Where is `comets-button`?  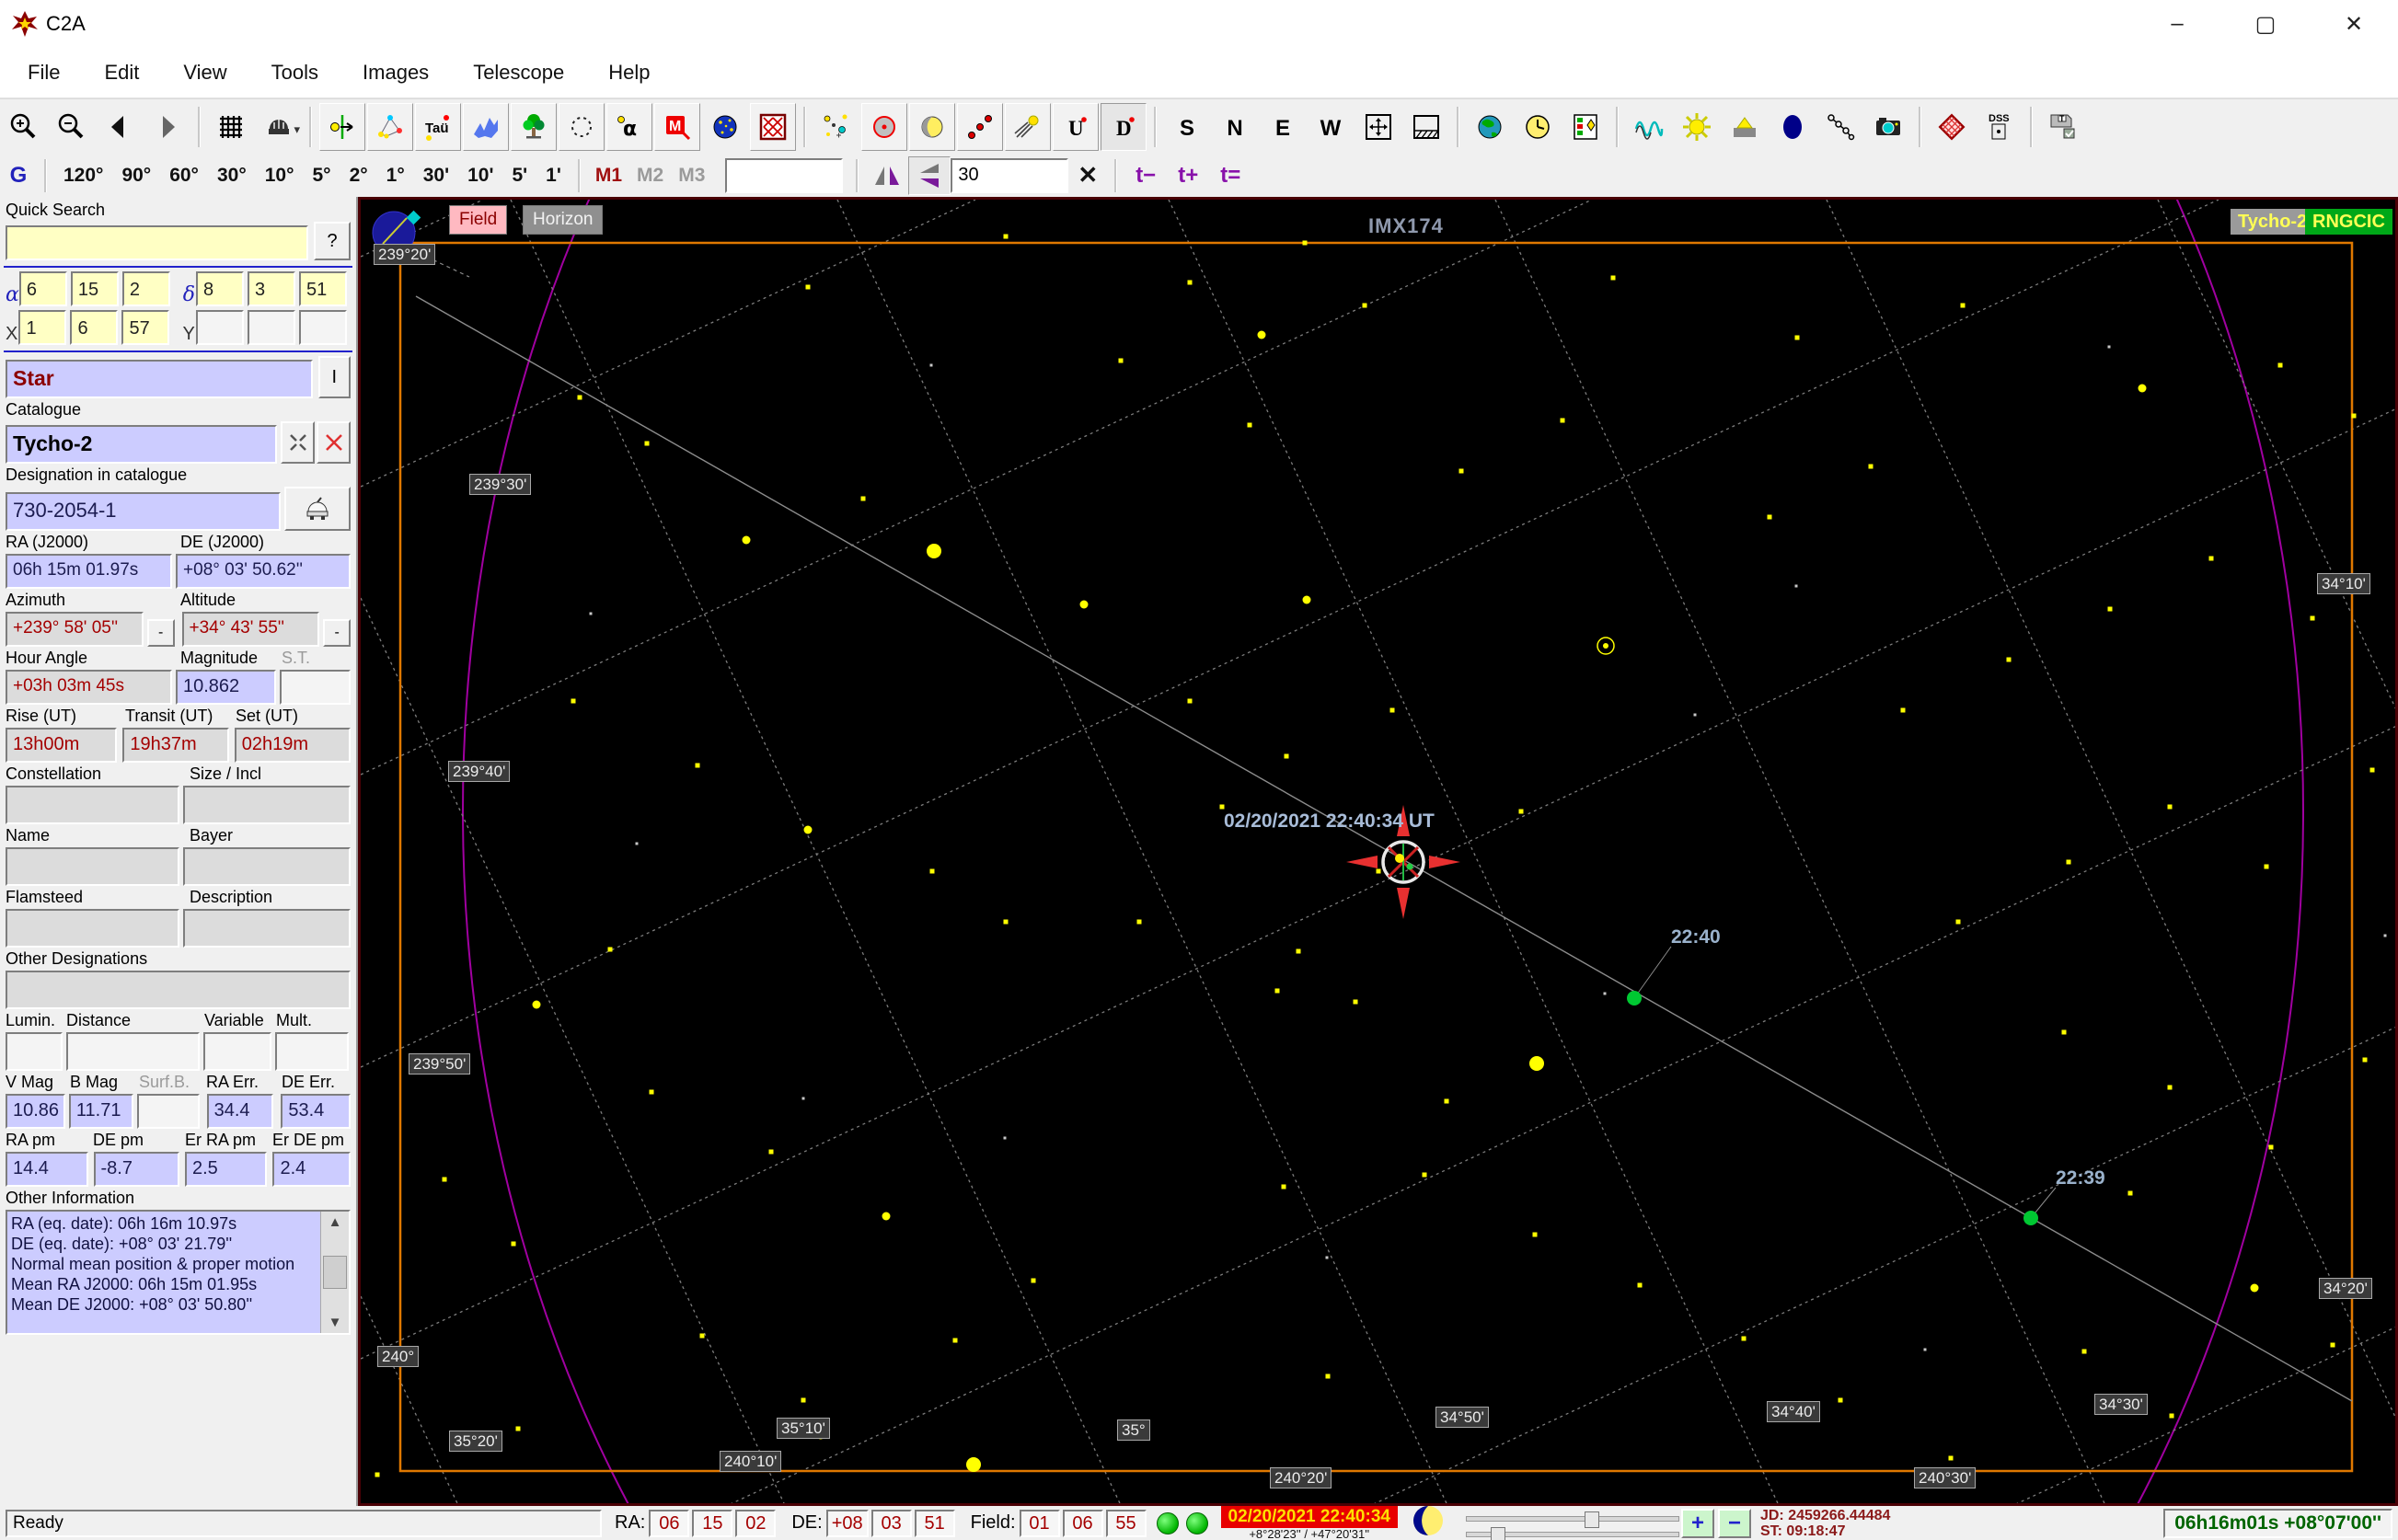 comets-button is located at coordinates (1028, 126).